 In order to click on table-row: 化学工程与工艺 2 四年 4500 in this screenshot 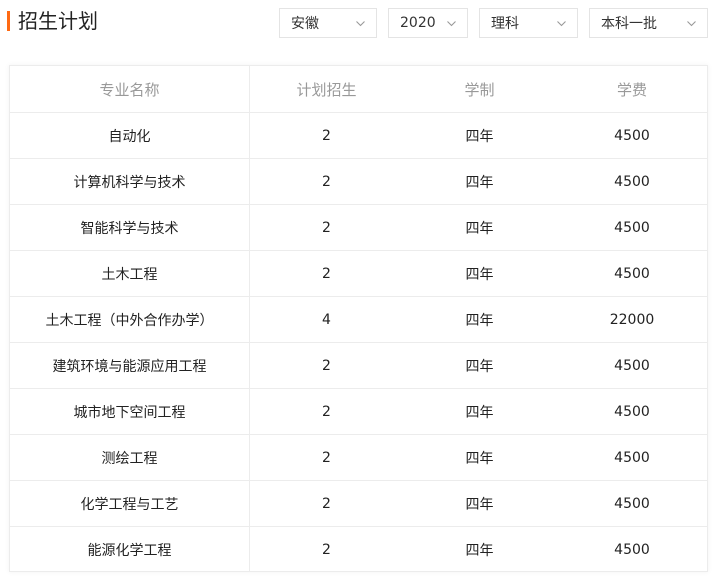, I will do `click(359, 503)`.